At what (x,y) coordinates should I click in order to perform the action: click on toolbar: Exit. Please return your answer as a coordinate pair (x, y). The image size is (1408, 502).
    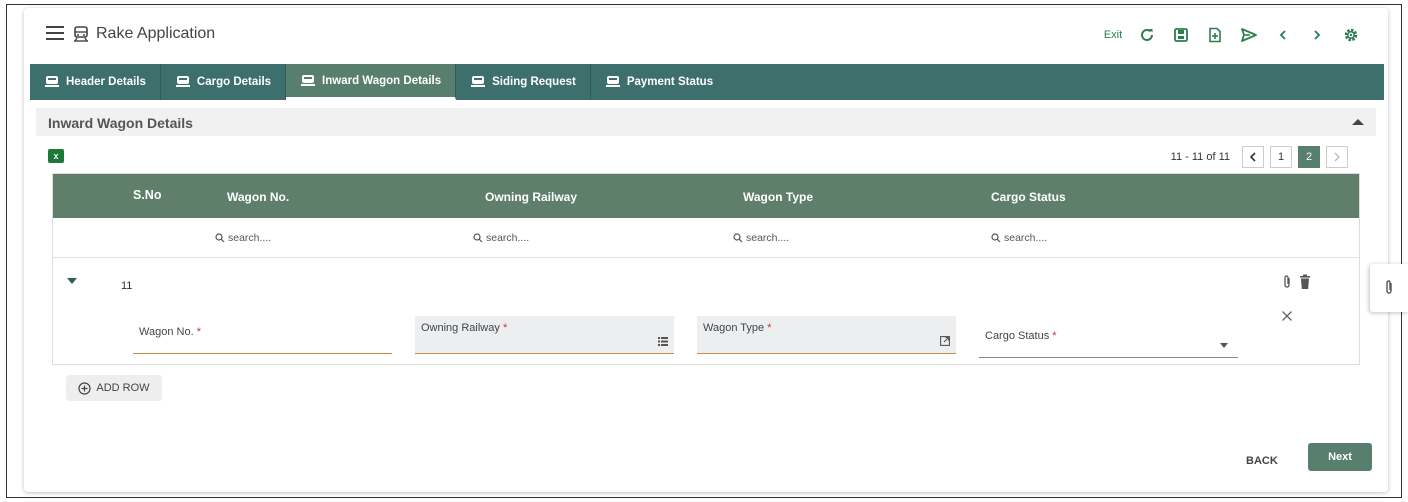
    Looking at the image, I should click on (1232, 35).